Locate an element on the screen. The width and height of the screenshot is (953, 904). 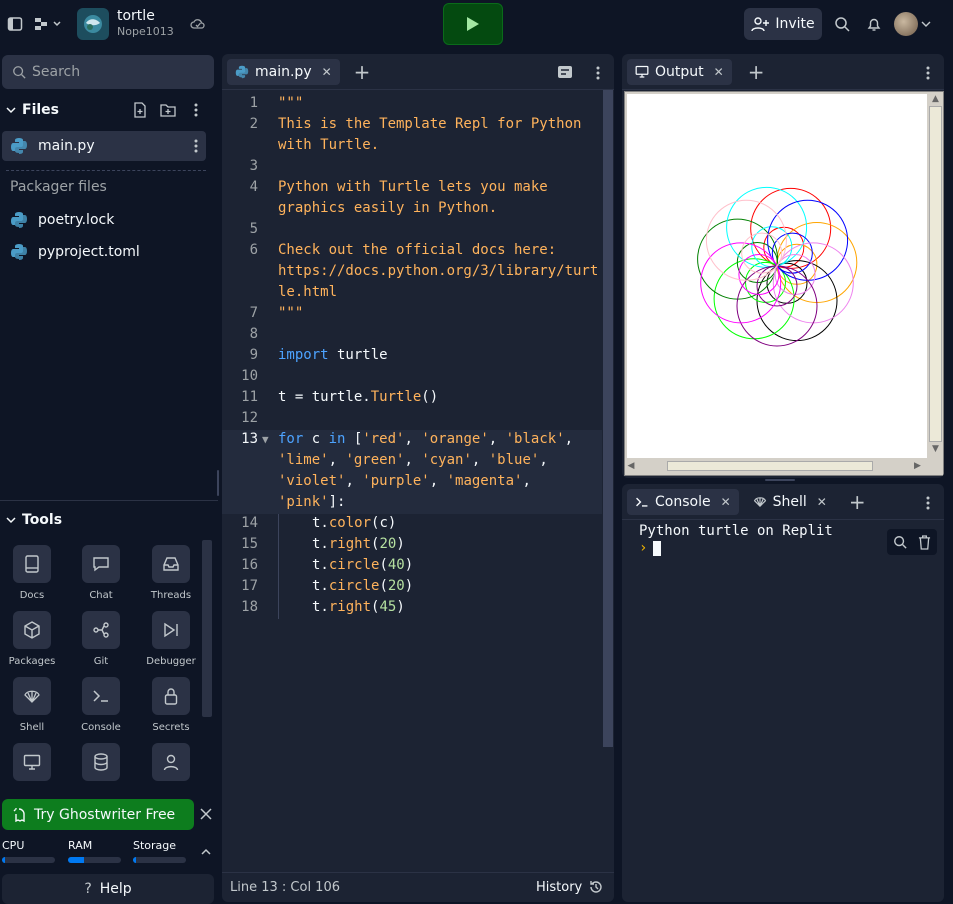
fold-icon: ▼ is located at coordinates (265, 439).